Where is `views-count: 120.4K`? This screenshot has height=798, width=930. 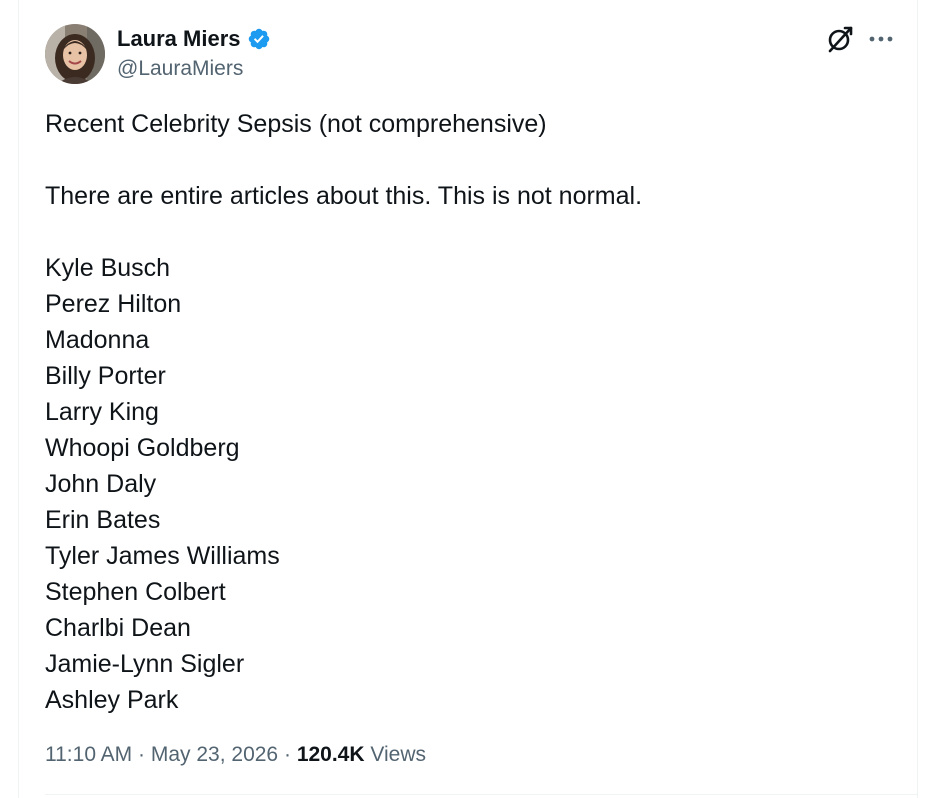 views-count: 120.4K is located at coordinates (330, 754).